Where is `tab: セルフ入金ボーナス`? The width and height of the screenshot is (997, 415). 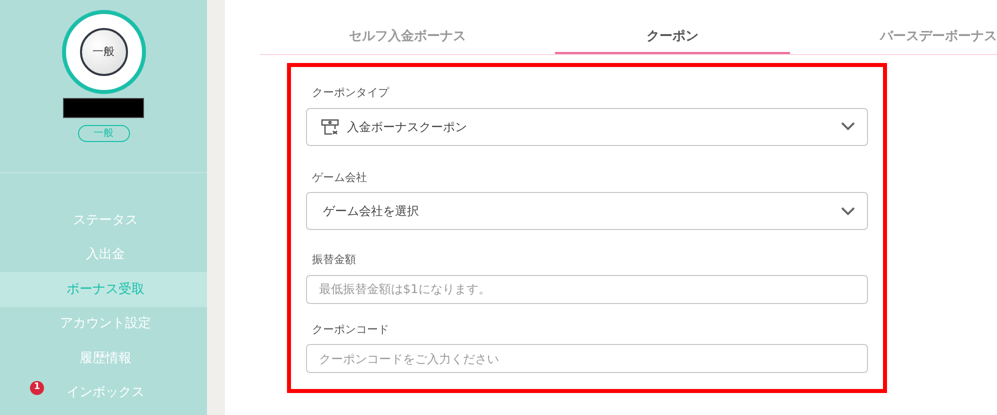 tab: セルフ入金ボーナス is located at coordinates (407, 27).